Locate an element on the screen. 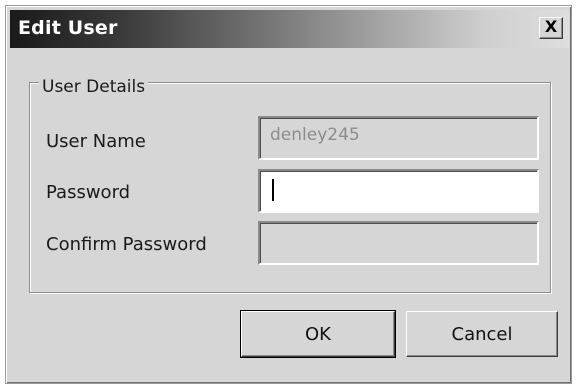  ok-button-label: OK is located at coordinates (318, 334).